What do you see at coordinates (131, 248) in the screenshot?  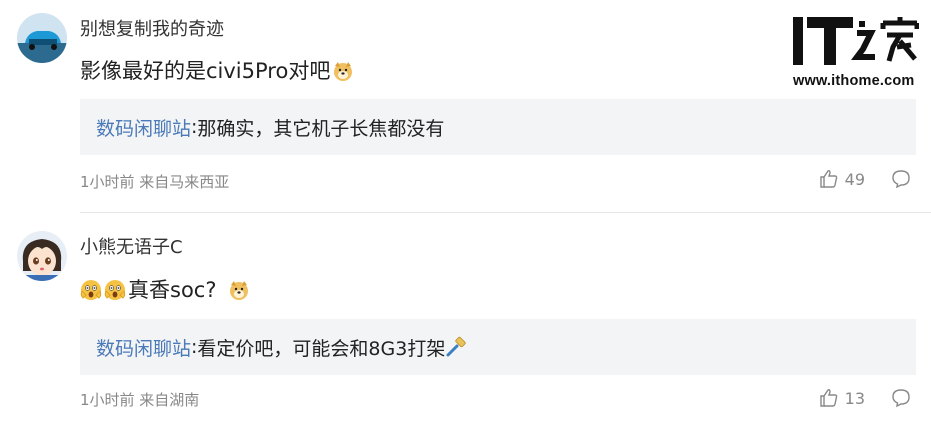 I see `username: 小熊无语子C` at bounding box center [131, 248].